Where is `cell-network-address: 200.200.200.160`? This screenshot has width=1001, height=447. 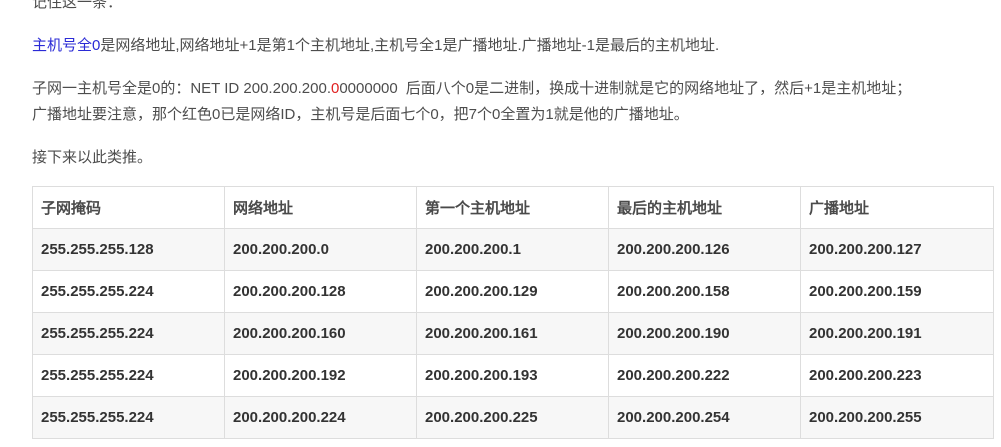 cell-network-address: 200.200.200.160 is located at coordinates (320, 333).